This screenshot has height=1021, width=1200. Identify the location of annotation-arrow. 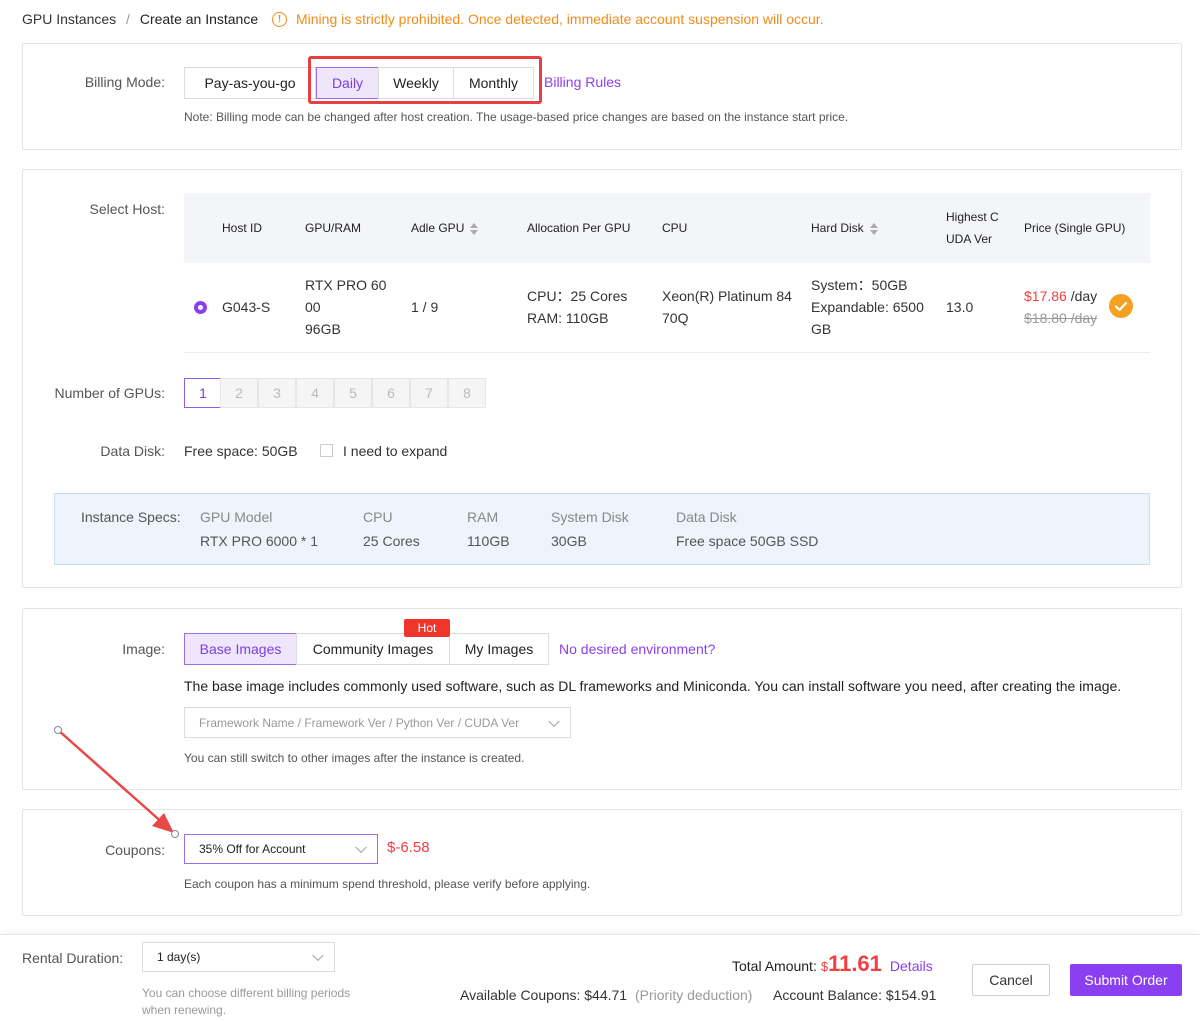
(116, 782).